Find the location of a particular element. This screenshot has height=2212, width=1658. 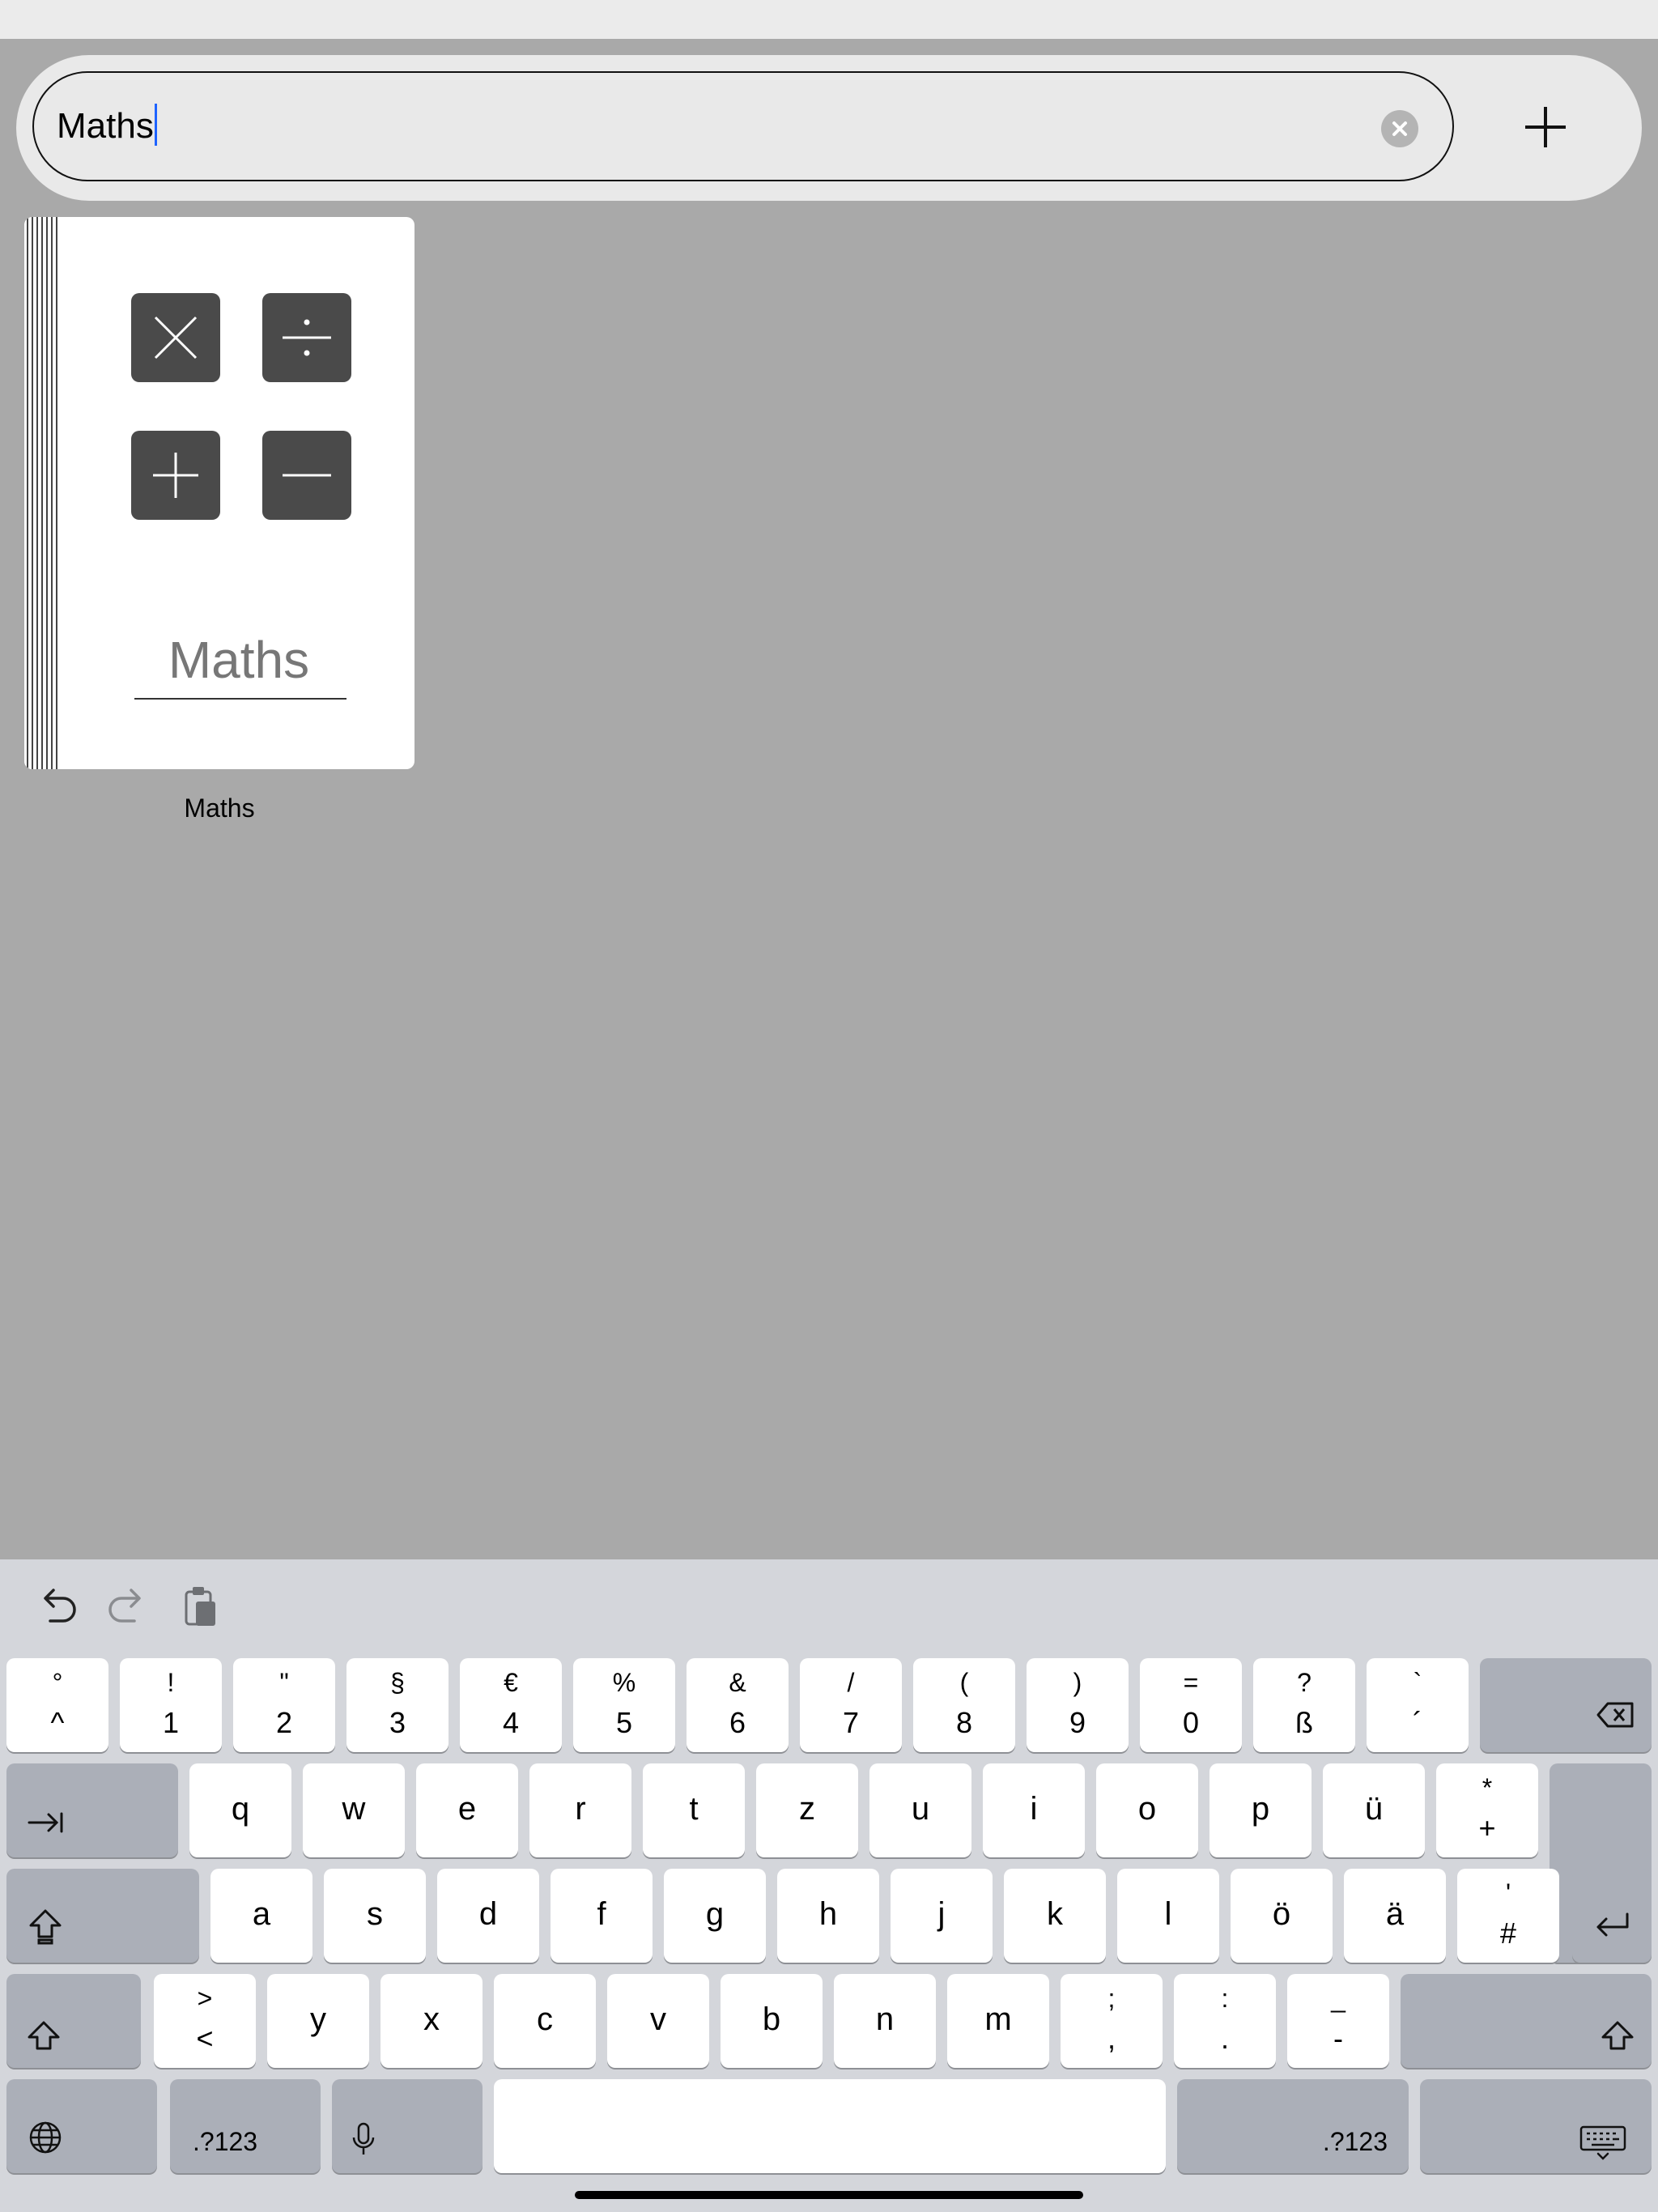

key-s: s is located at coordinates (375, 1916).